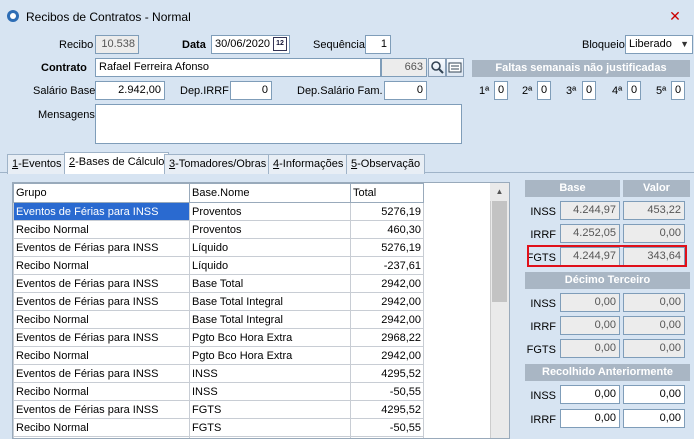 The height and width of the screenshot is (439, 694). Describe the element at coordinates (76, 45) in the screenshot. I see `recibo-label: Recibo` at that location.